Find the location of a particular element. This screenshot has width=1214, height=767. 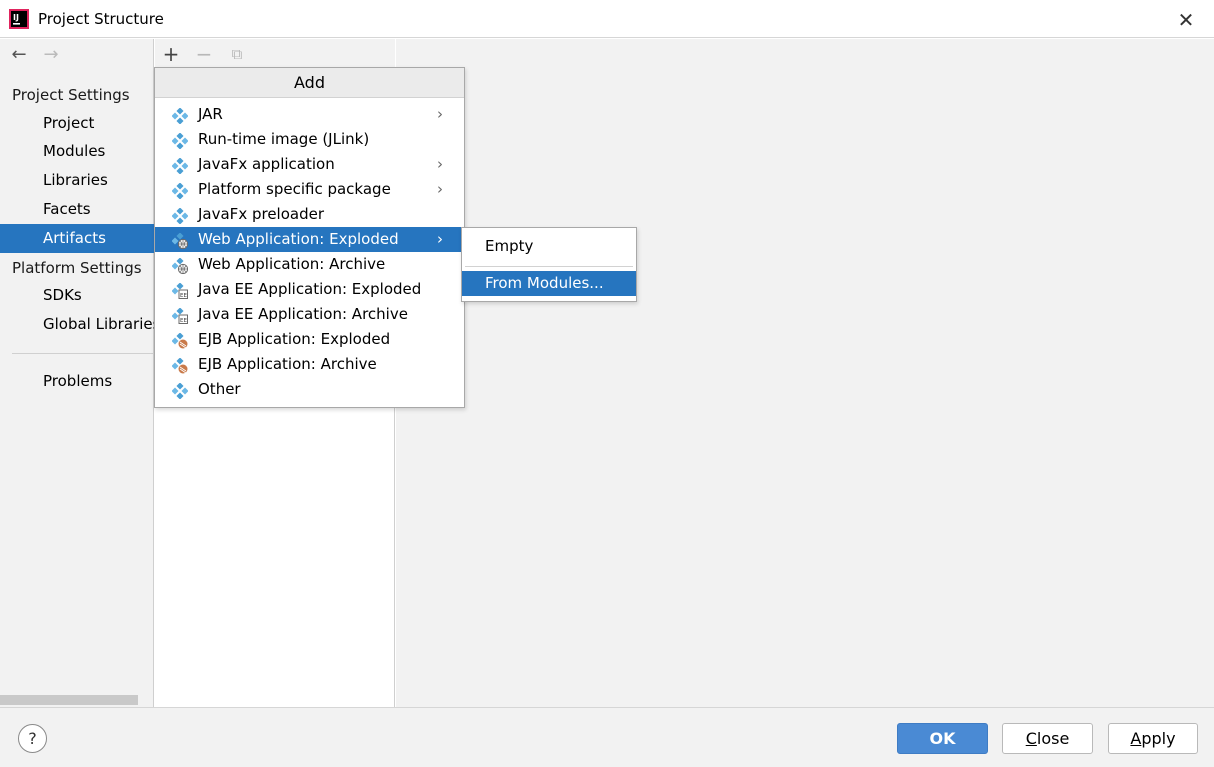

sidebar-item-artifacts: Artifacts is located at coordinates (77, 238).